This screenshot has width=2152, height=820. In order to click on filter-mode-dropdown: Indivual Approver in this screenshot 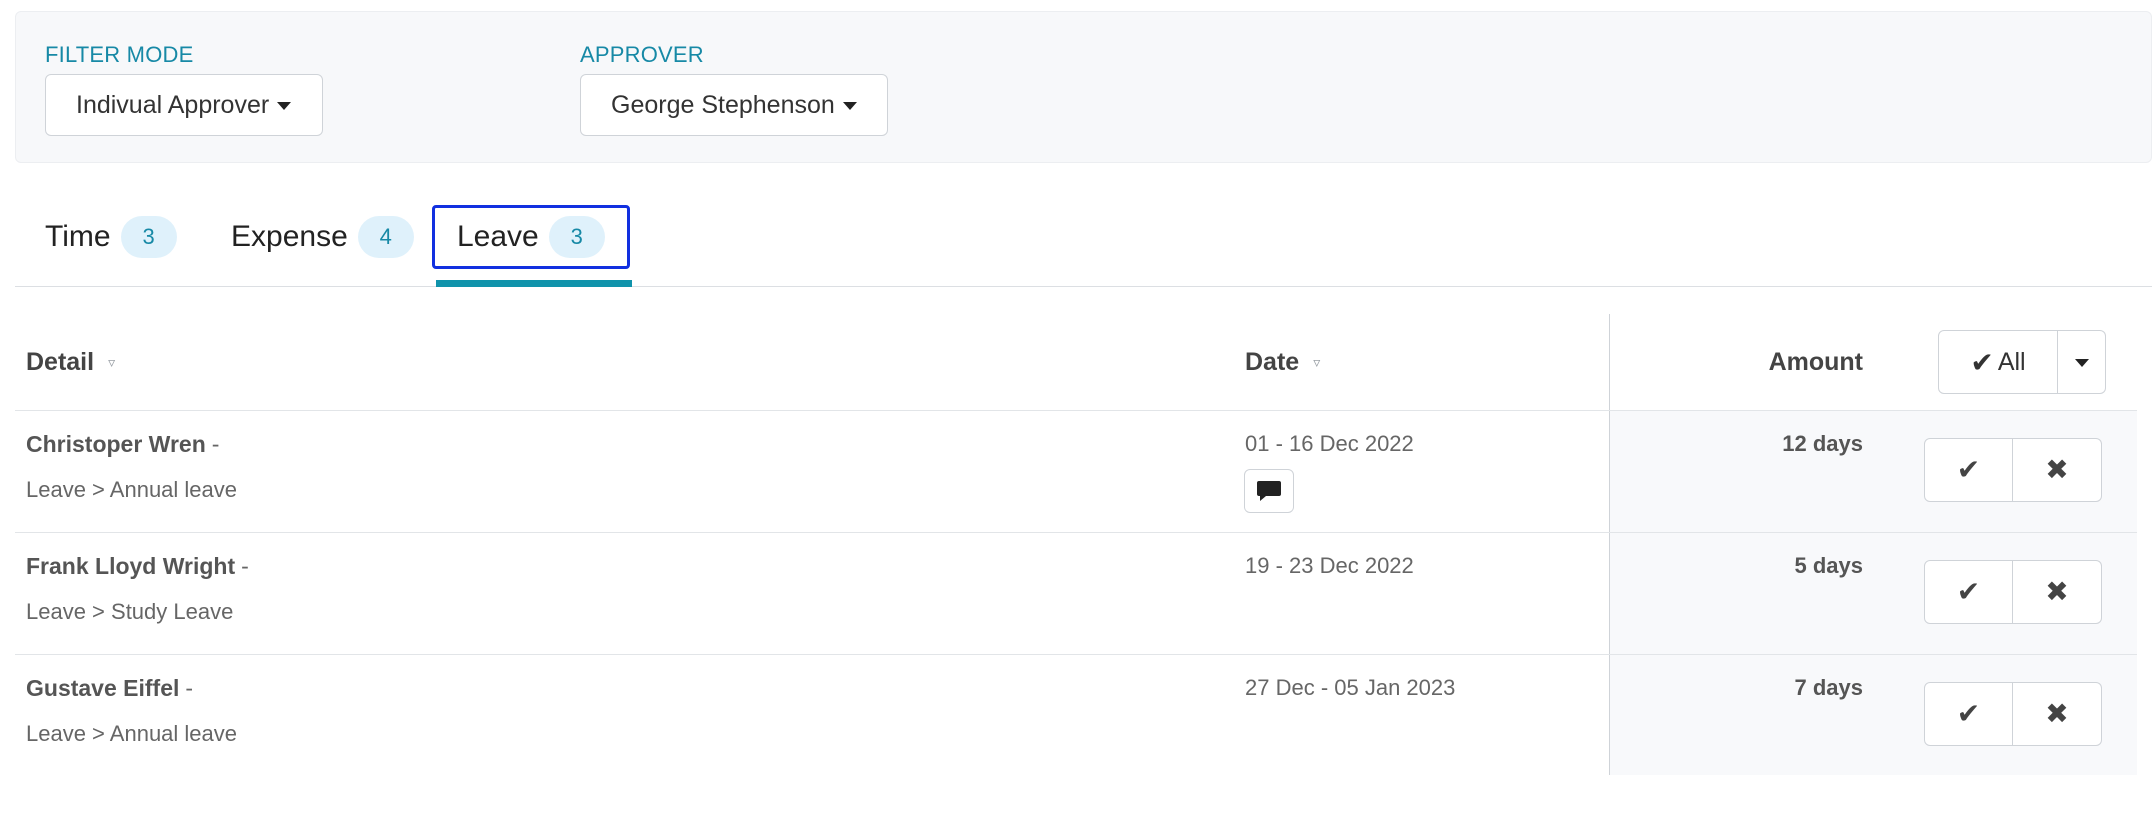, I will do `click(184, 105)`.